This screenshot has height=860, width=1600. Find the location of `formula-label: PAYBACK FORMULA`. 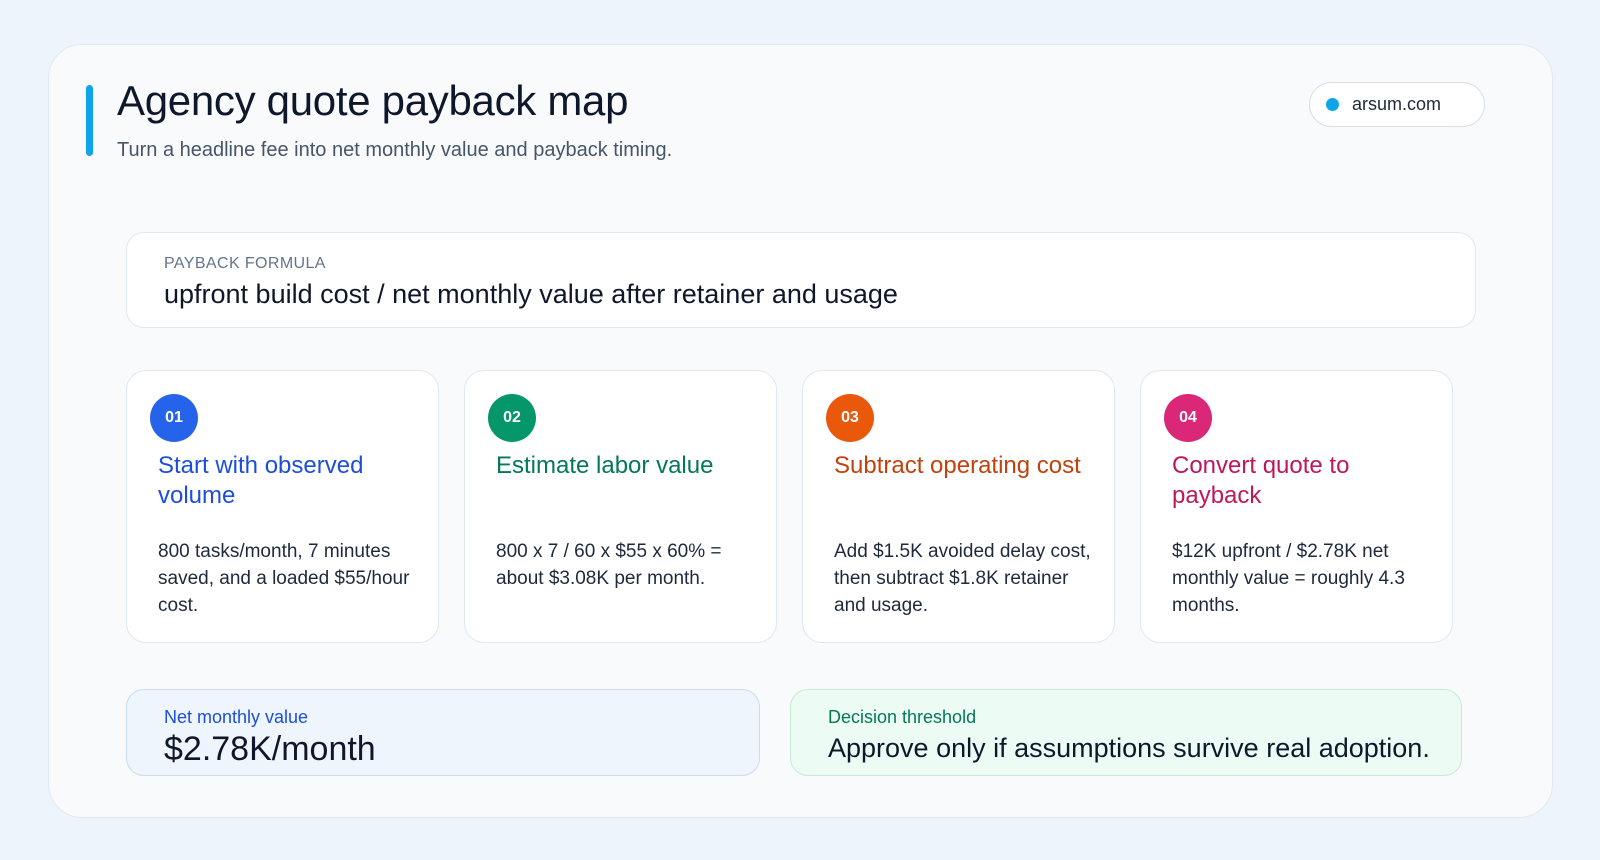

formula-label: PAYBACK FORMULA is located at coordinates (245, 263).